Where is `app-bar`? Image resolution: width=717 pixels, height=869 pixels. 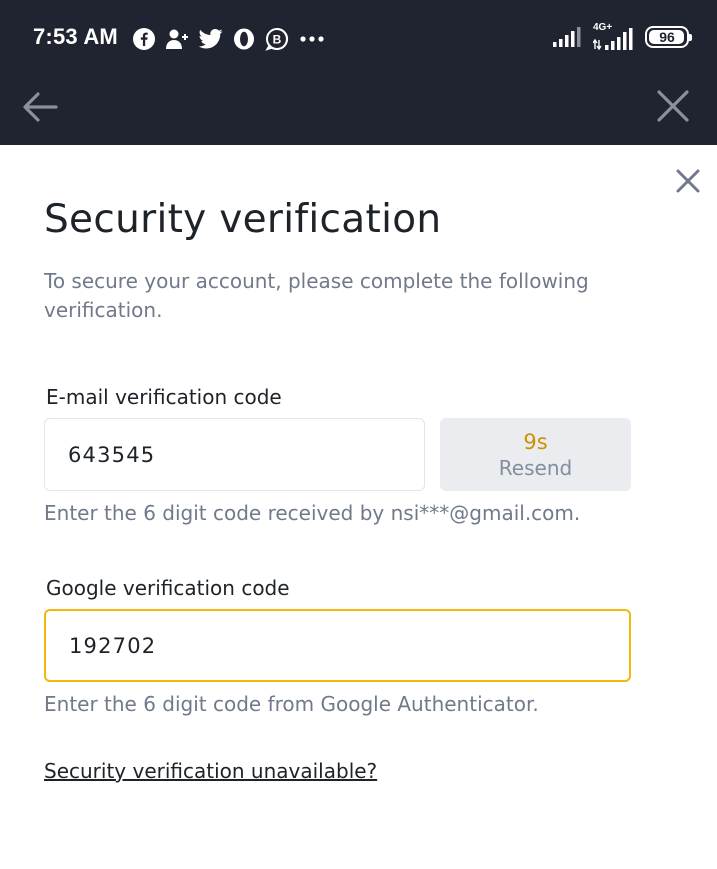
app-bar is located at coordinates (358, 110).